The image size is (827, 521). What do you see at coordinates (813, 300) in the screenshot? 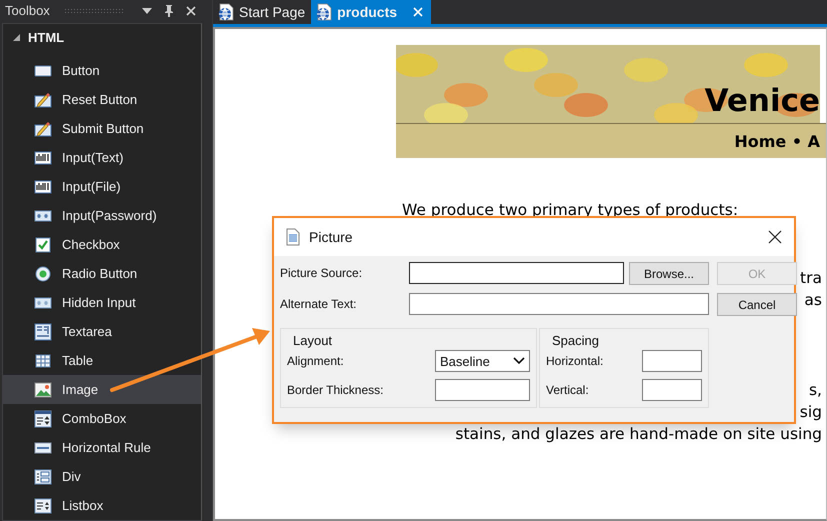
I see `body-text: as` at bounding box center [813, 300].